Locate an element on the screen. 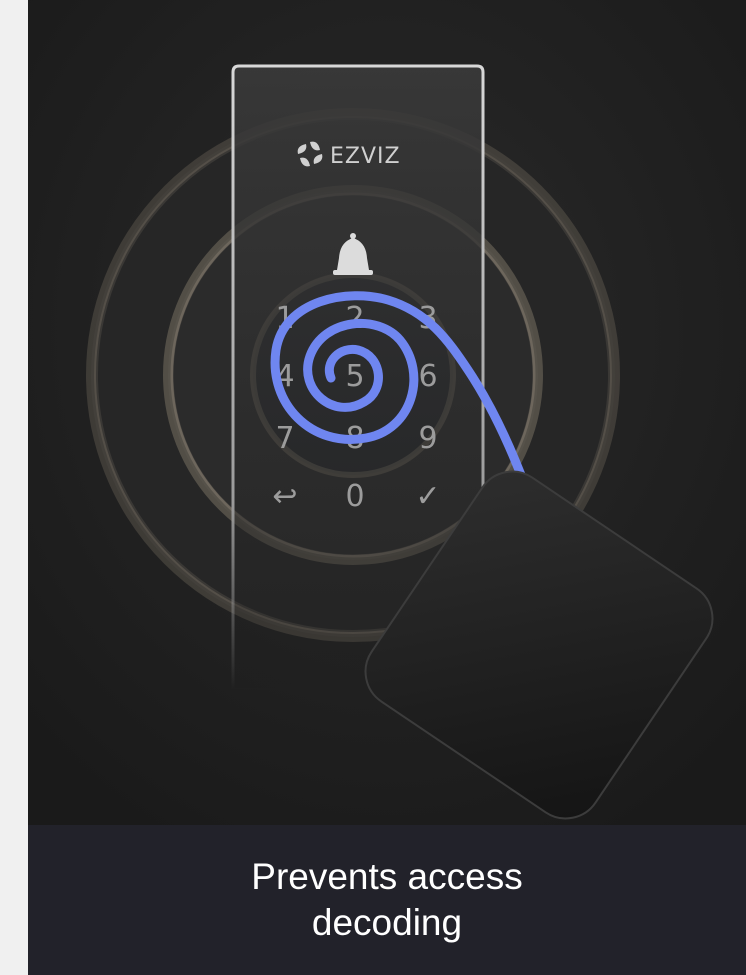 This screenshot has width=746, height=975. caption-bar: Prevents access decoding is located at coordinates (387, 900).